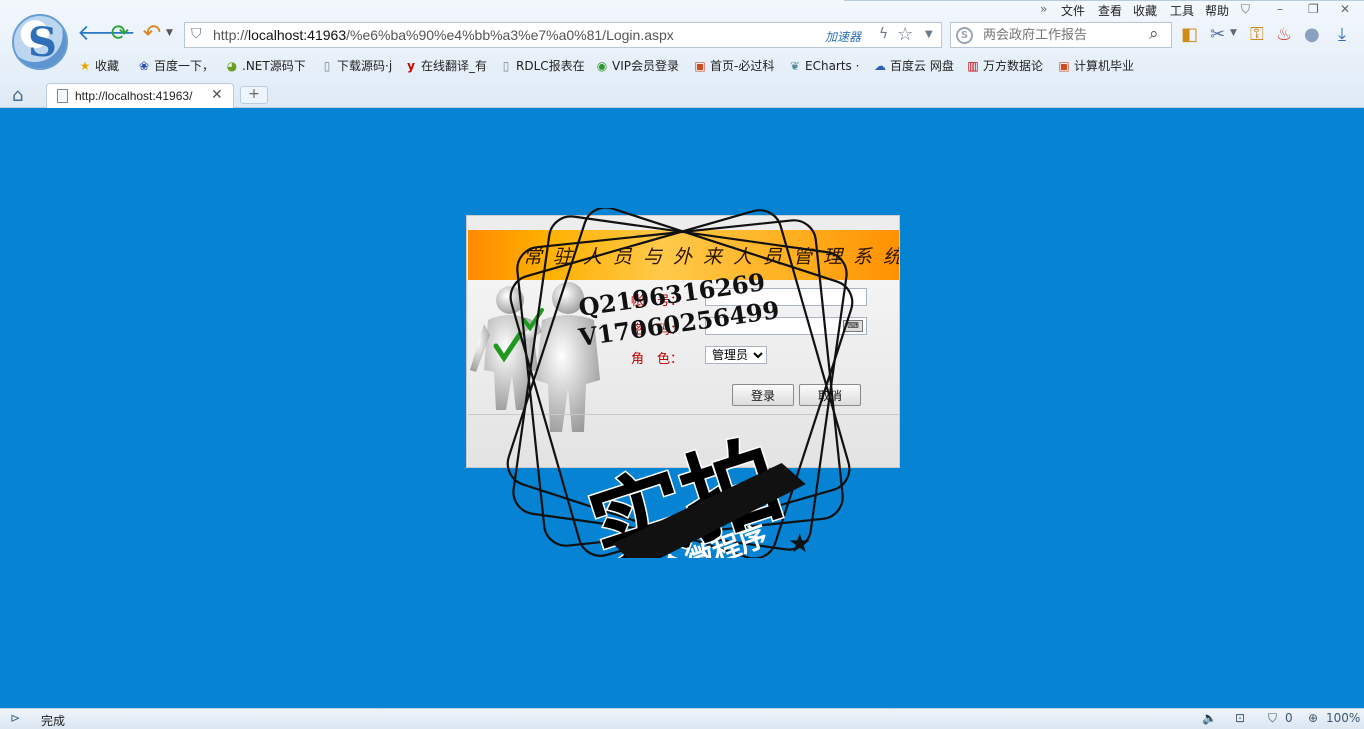 This screenshot has height=729, width=1364. What do you see at coordinates (602, 66) in the screenshot?
I see `site-icon: ◉` at bounding box center [602, 66].